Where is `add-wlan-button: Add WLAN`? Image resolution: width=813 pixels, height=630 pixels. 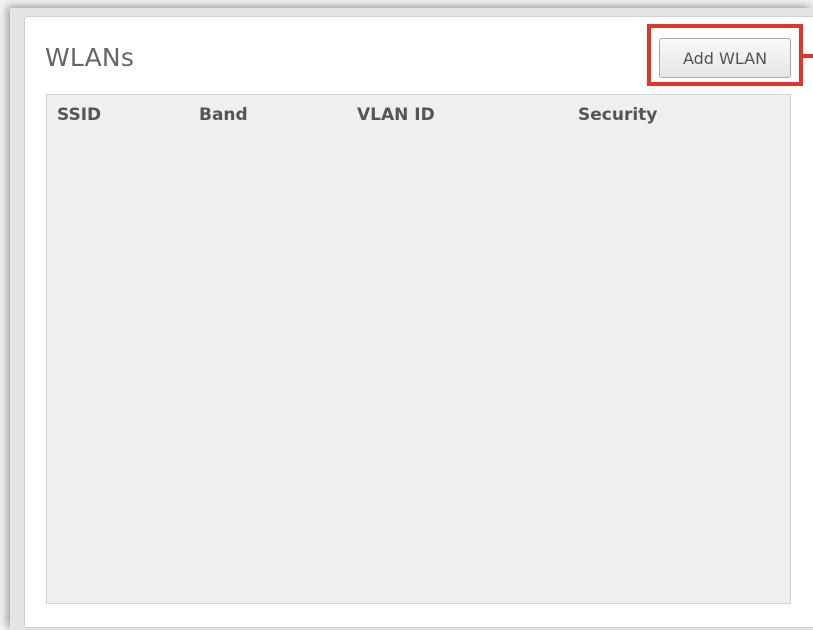 add-wlan-button: Add WLAN is located at coordinates (725, 58).